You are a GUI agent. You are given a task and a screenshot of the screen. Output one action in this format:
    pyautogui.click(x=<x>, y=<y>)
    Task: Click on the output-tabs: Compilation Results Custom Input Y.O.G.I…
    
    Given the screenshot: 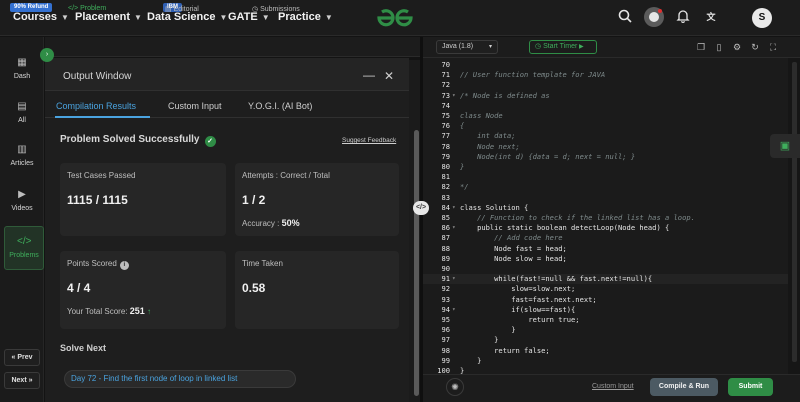 What is the action you would take?
    pyautogui.click(x=227, y=105)
    